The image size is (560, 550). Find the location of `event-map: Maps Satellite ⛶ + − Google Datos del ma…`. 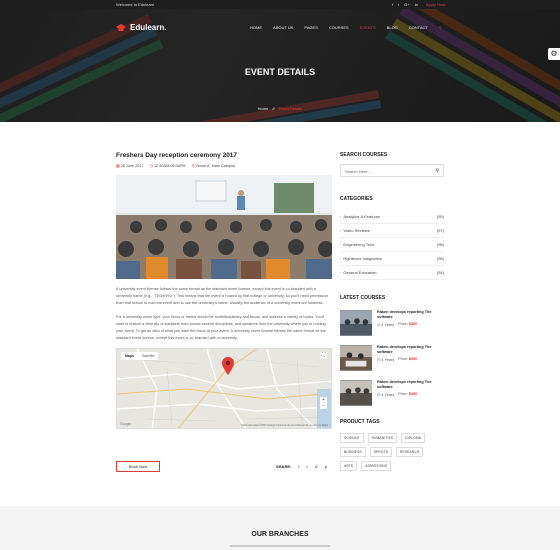

event-map: Maps Satellite ⛶ + − Google Datos del ma… is located at coordinates (224, 388).